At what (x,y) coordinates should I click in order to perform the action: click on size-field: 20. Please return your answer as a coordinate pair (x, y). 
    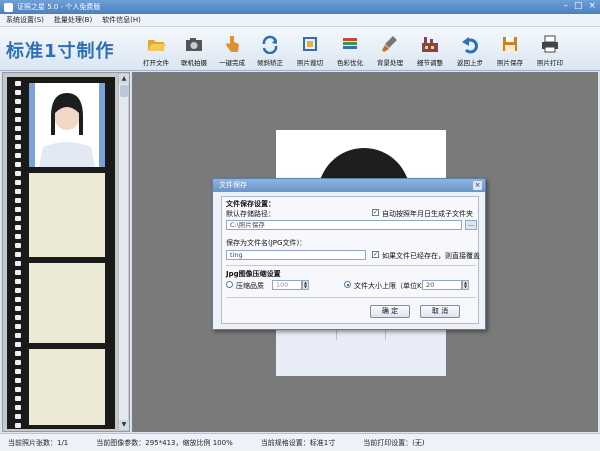
    Looking at the image, I should click on (442, 285).